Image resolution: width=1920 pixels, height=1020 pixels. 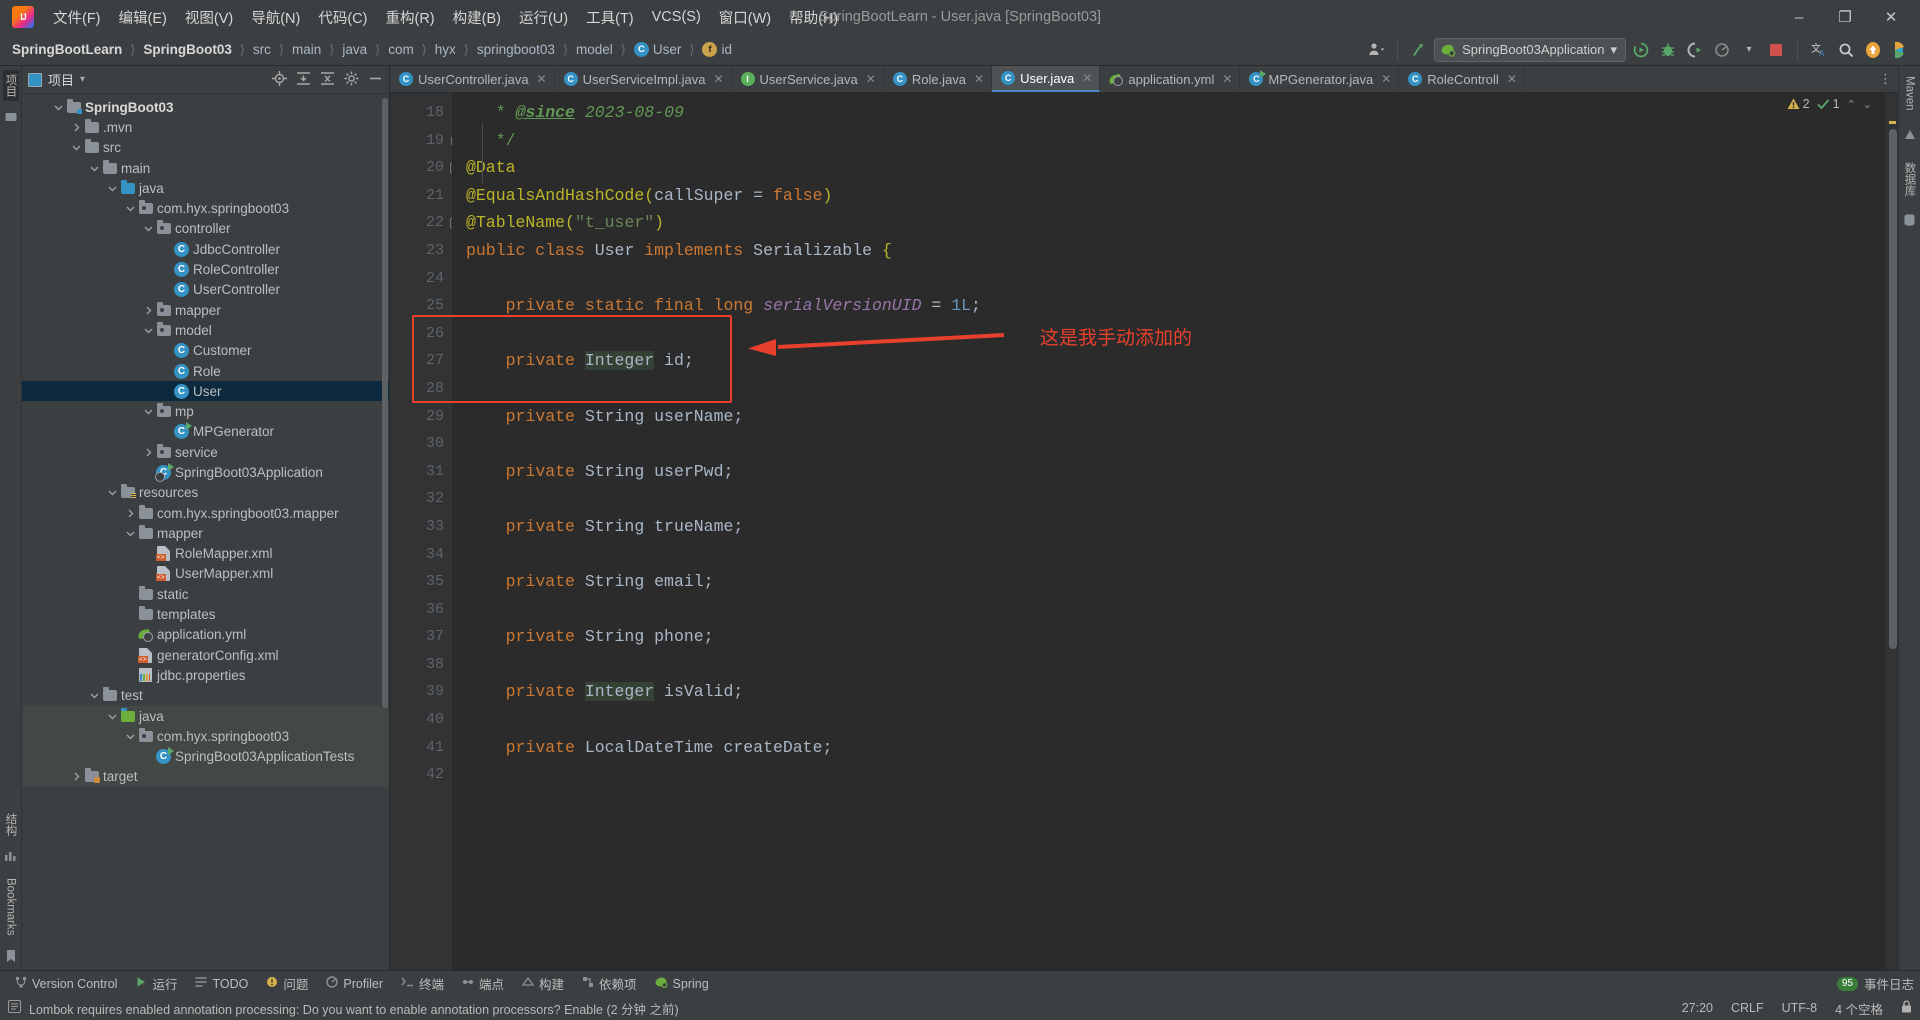 I want to click on code-line: private String phone;, so click(x=1176, y=637).